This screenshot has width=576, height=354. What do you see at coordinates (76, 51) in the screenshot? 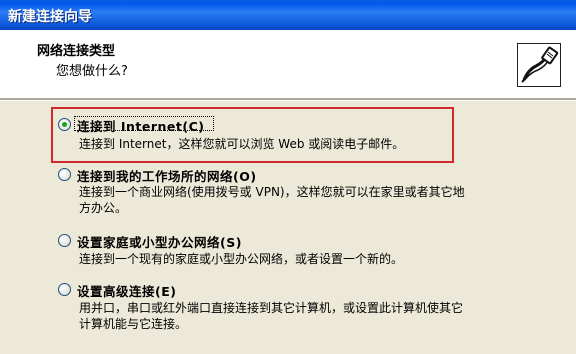
I see `page-title: 网络连接类型` at bounding box center [76, 51].